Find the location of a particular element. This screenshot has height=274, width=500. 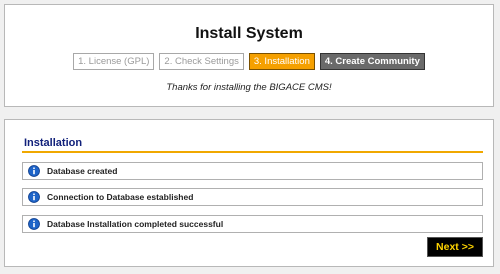

status-message-database-created: Database created is located at coordinates (252, 171).